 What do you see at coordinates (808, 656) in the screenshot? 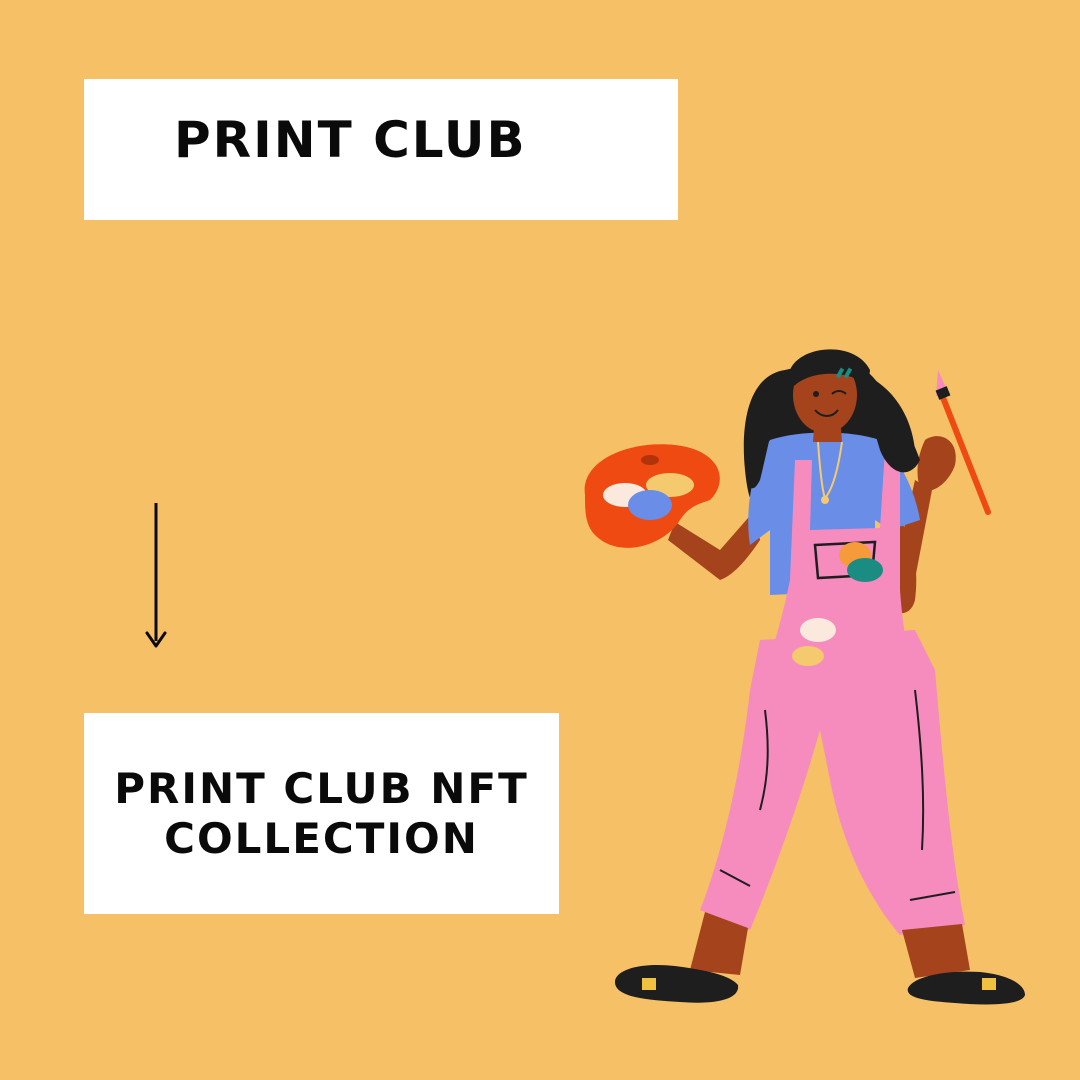
I see `paint-spot-yellow` at bounding box center [808, 656].